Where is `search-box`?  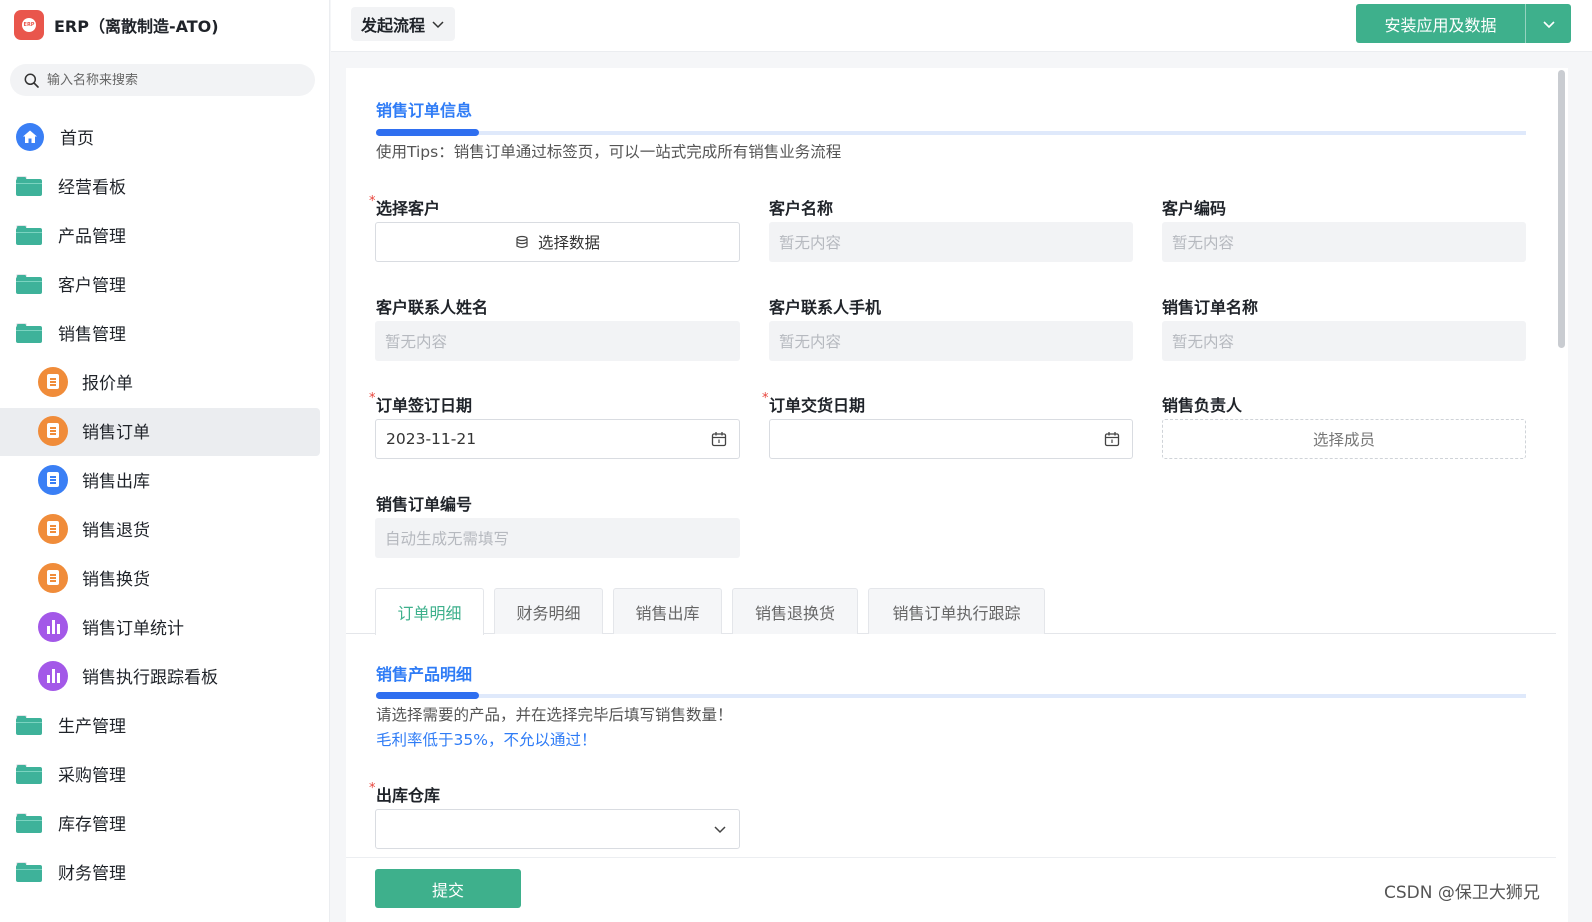
search-box is located at coordinates (162, 80).